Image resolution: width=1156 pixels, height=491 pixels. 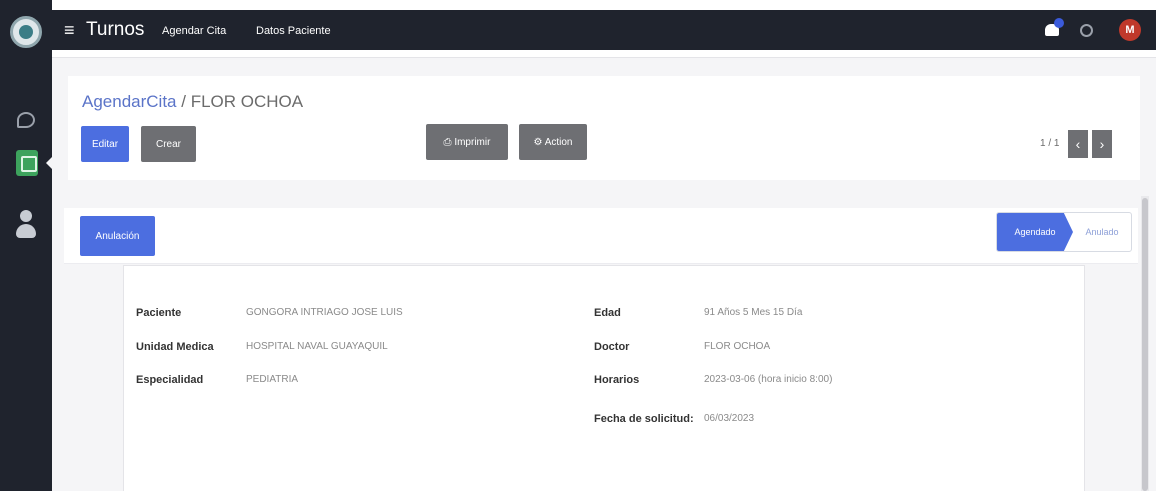 What do you see at coordinates (293, 31) in the screenshot?
I see `nav-datos-paciente: Datos Paciente` at bounding box center [293, 31].